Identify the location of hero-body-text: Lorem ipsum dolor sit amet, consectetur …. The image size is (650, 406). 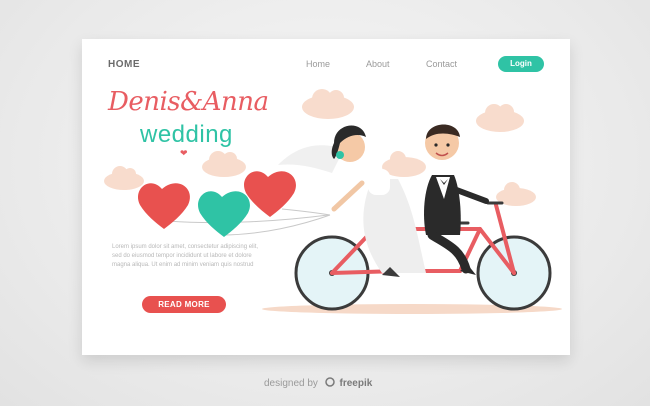
(185, 256).